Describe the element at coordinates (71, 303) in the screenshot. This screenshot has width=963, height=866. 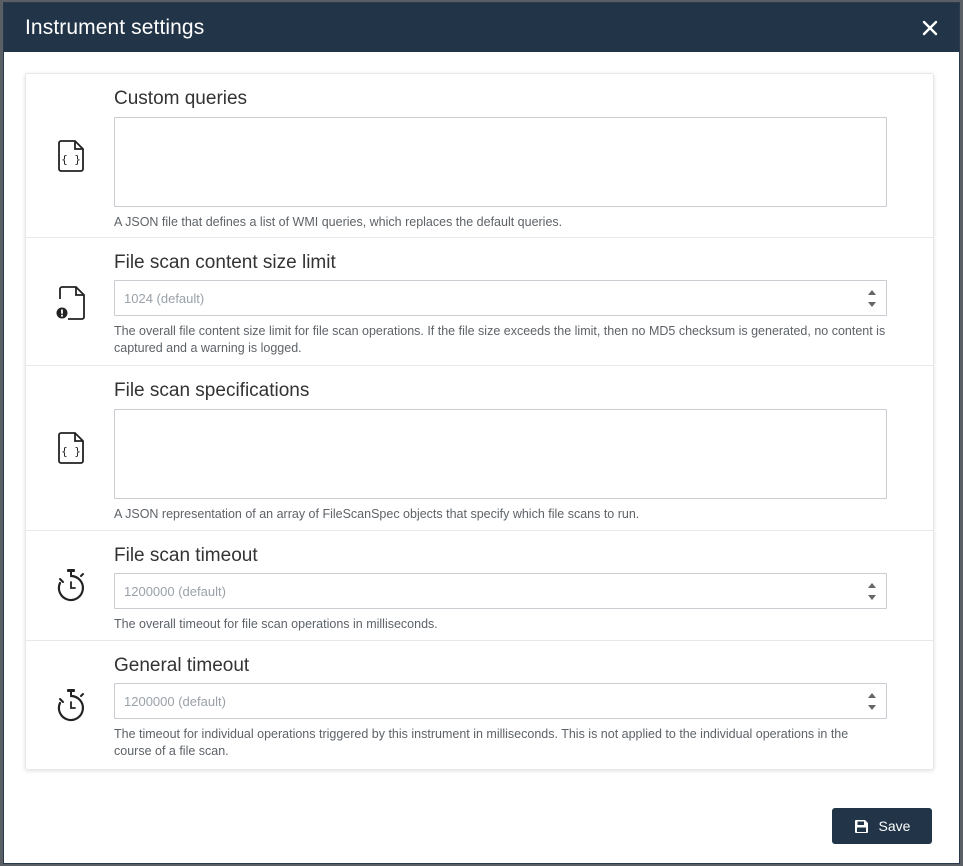
I see `file-warning-icon` at that location.